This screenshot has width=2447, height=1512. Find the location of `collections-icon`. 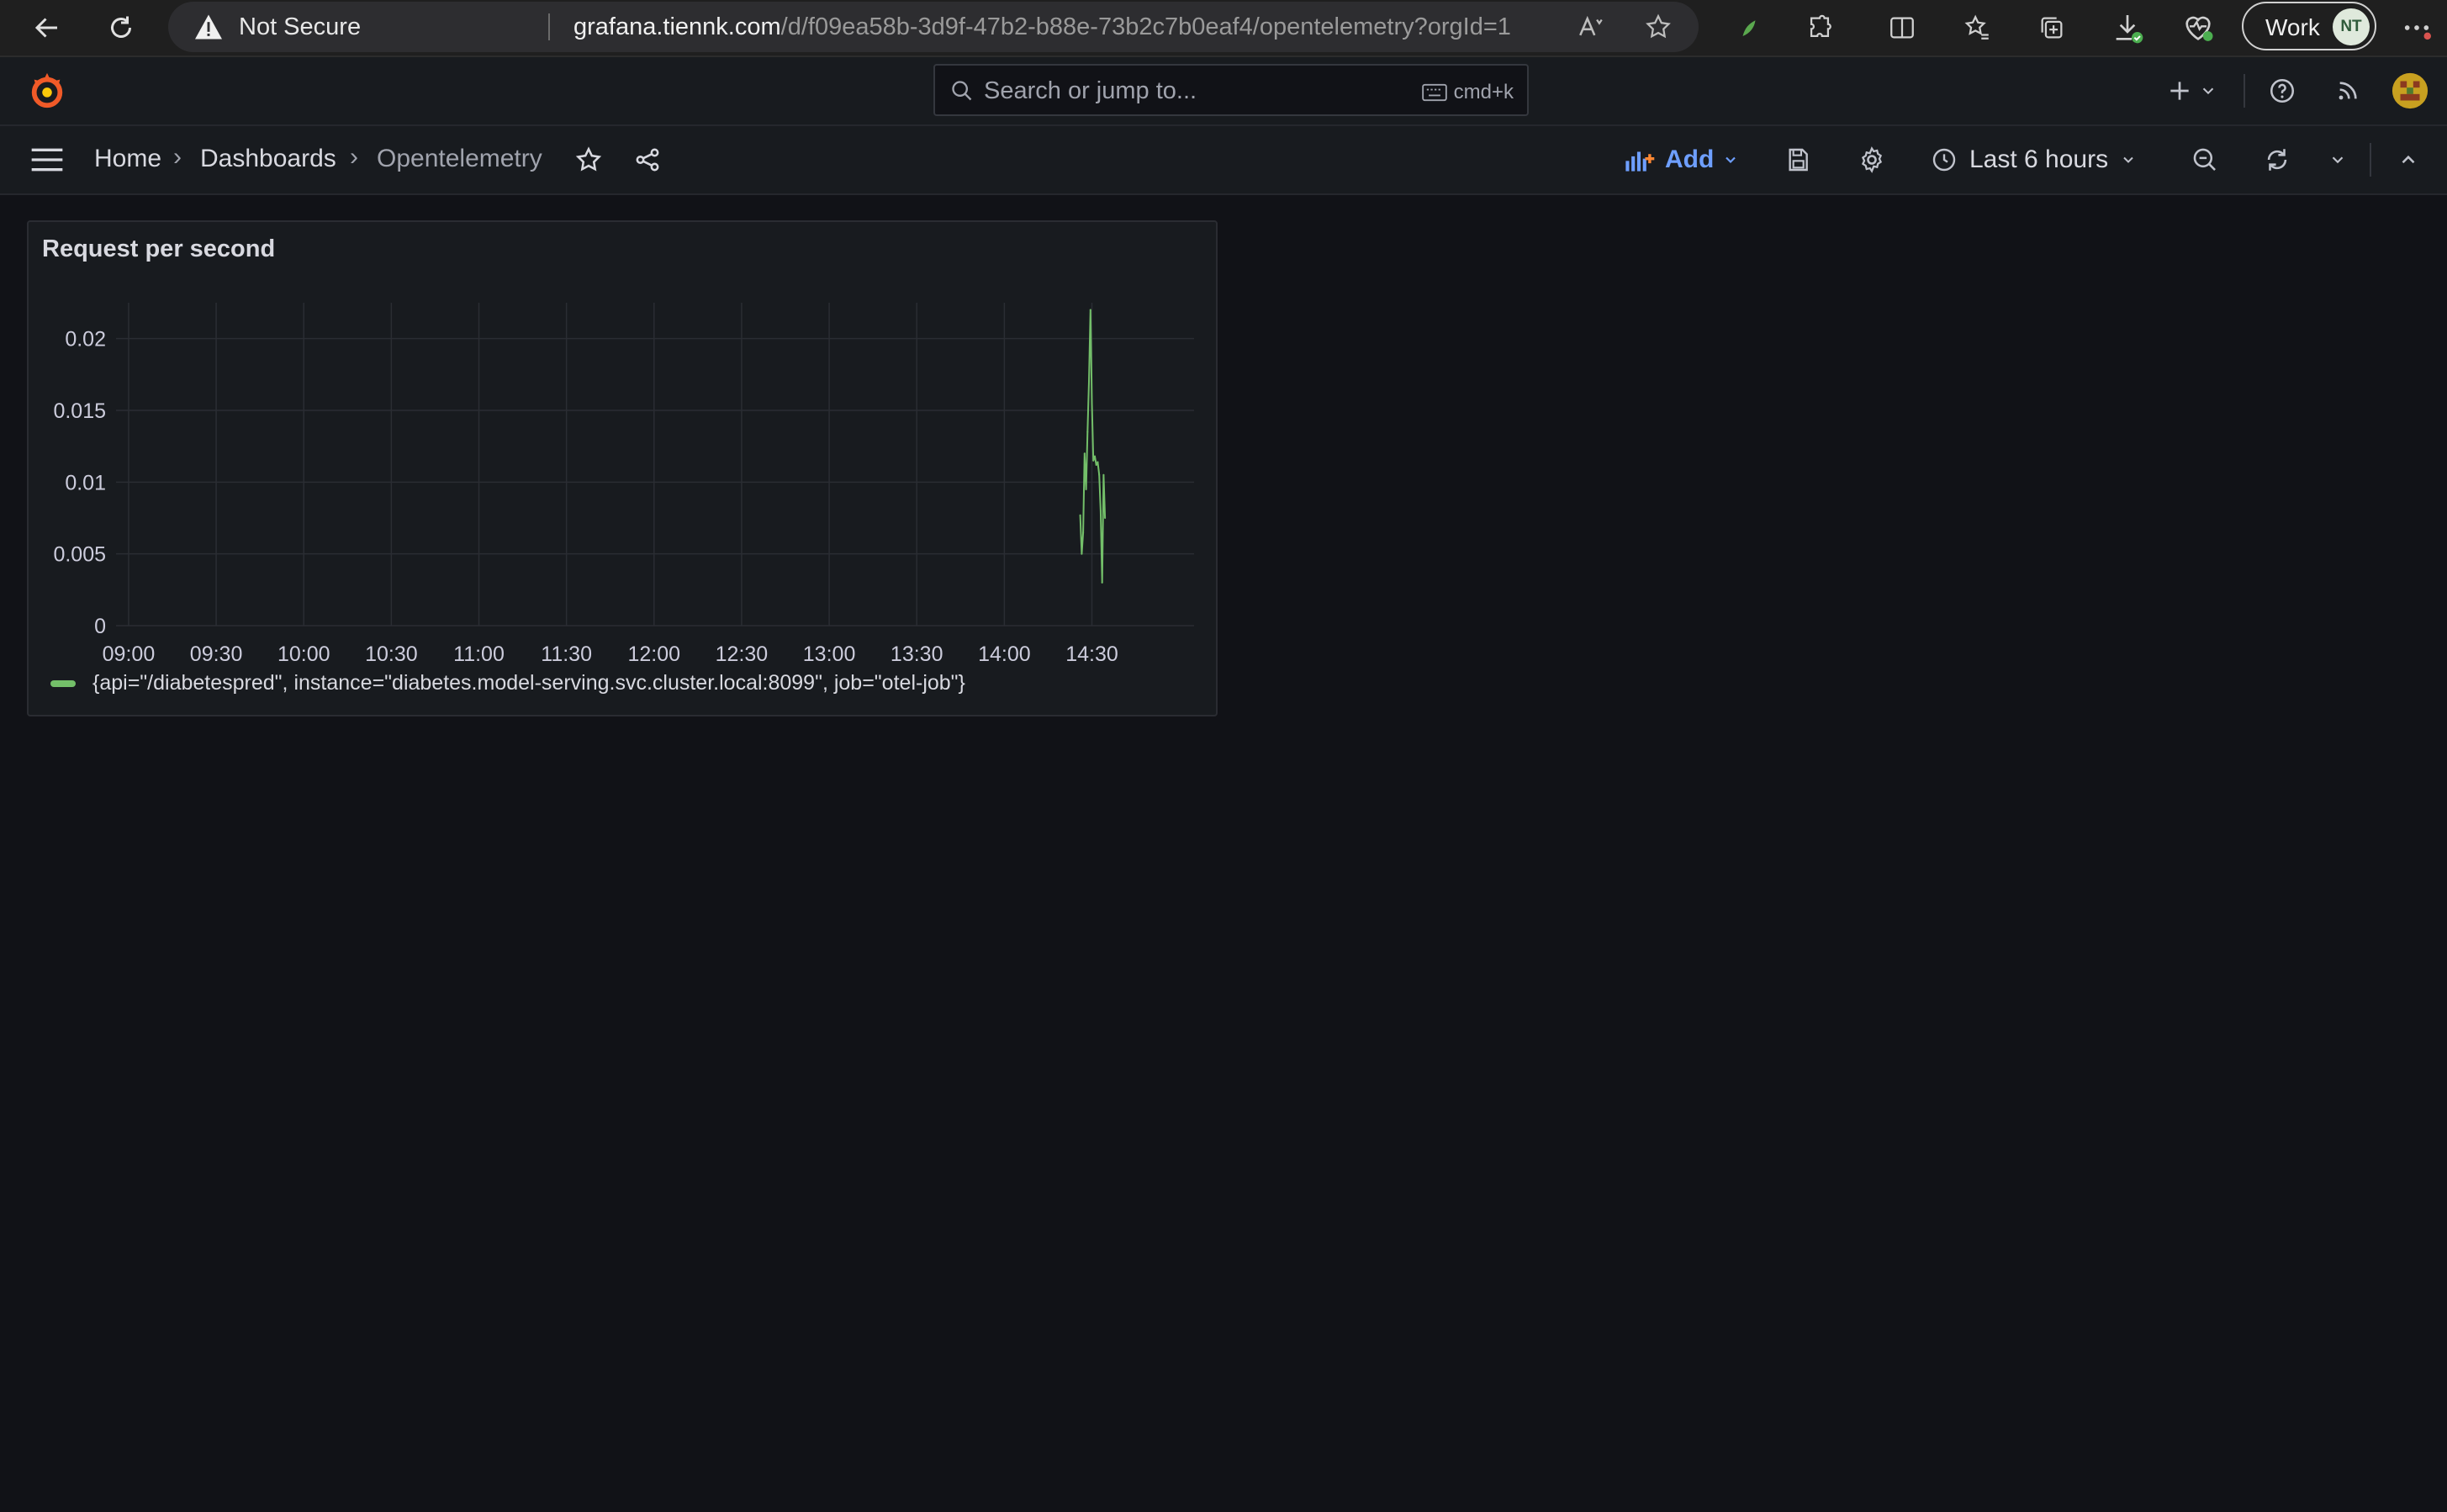

collections-icon is located at coordinates (2052, 28).